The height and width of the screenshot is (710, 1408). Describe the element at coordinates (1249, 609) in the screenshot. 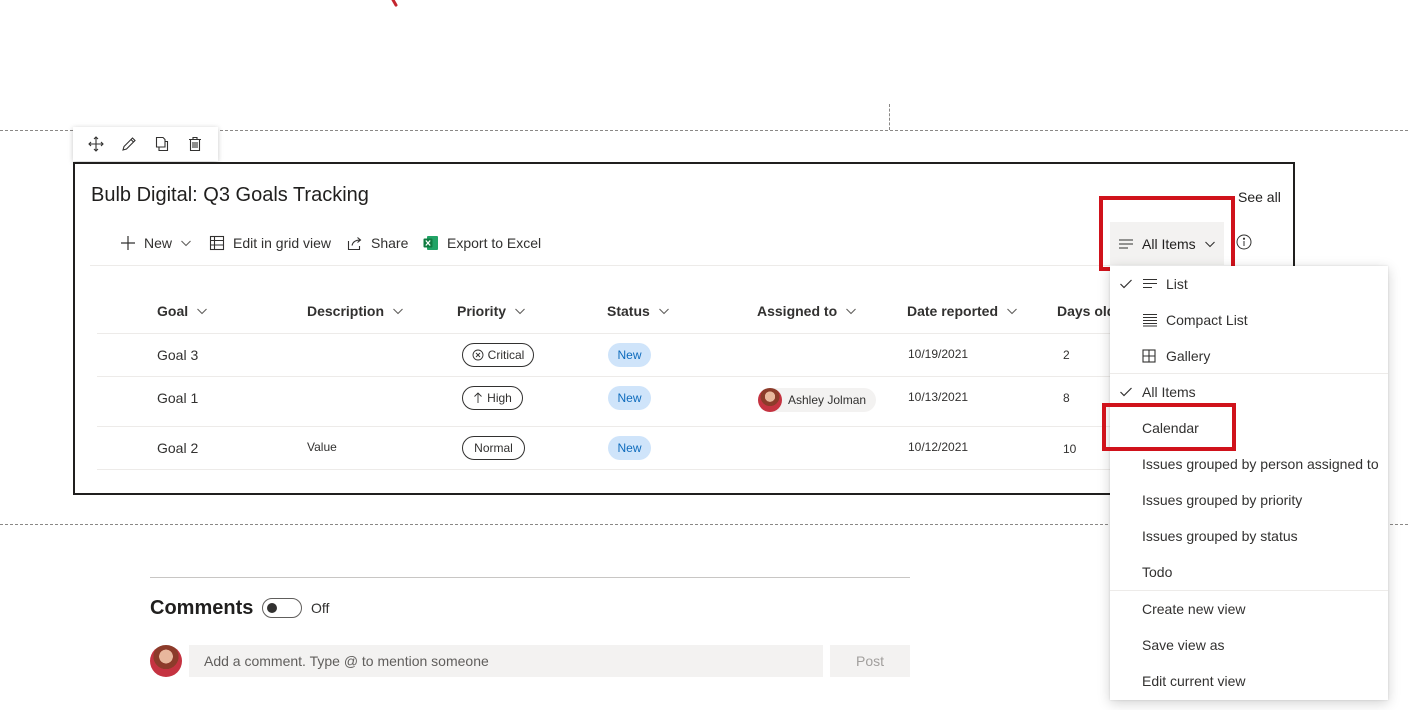

I see `menu-item-create-view: Create new view` at that location.